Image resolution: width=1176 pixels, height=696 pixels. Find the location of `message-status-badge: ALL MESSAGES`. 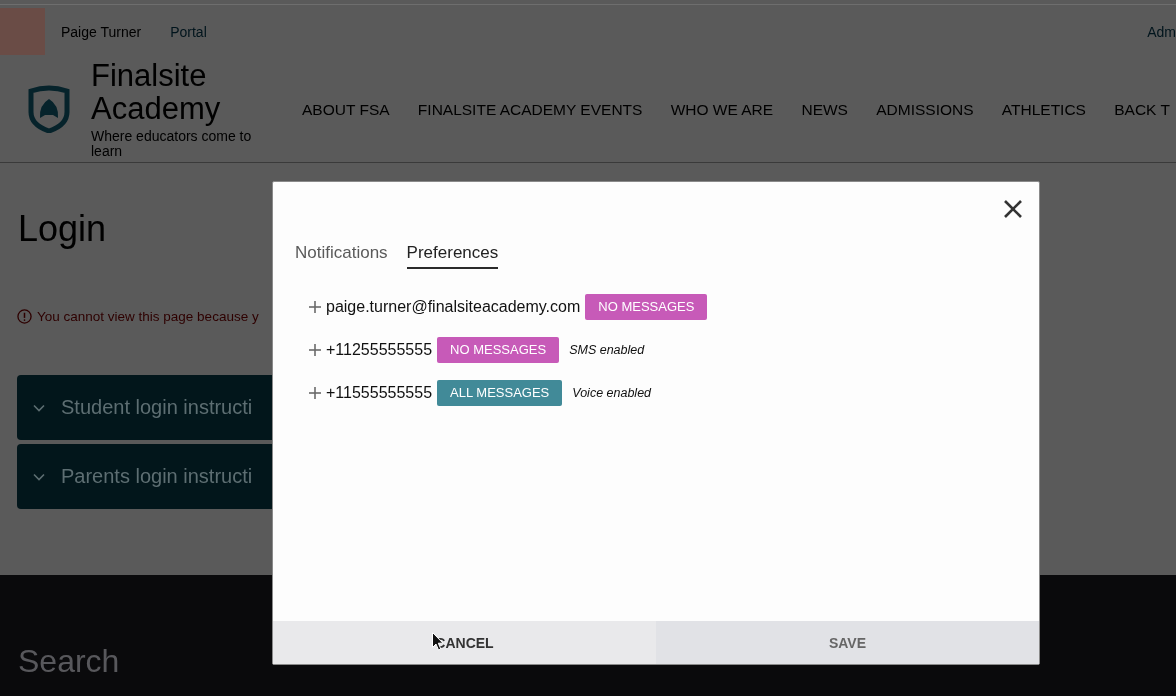

message-status-badge: ALL MESSAGES is located at coordinates (500, 392).